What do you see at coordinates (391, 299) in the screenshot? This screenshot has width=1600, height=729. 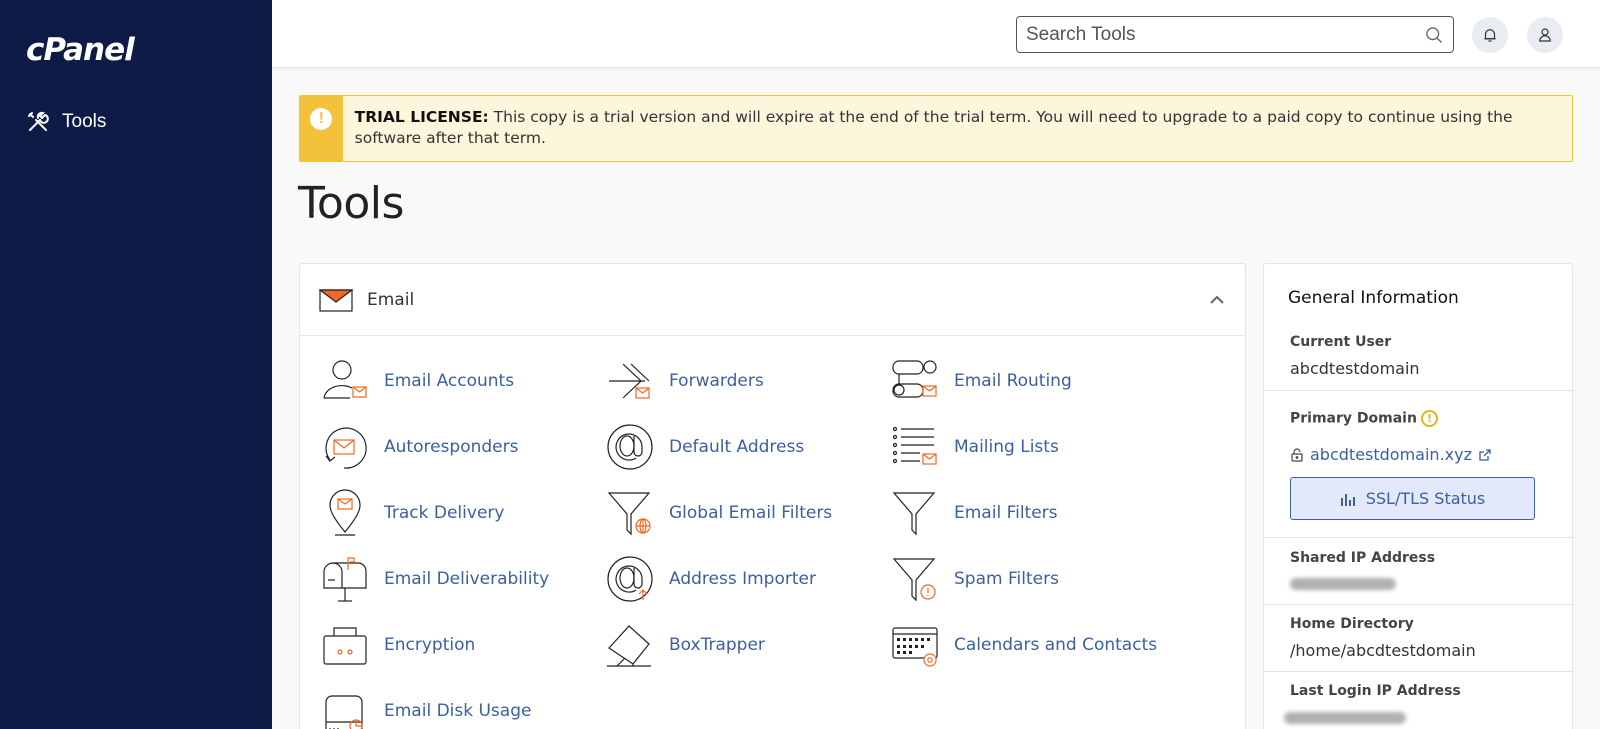 I see `email-section-label: Email` at bounding box center [391, 299].